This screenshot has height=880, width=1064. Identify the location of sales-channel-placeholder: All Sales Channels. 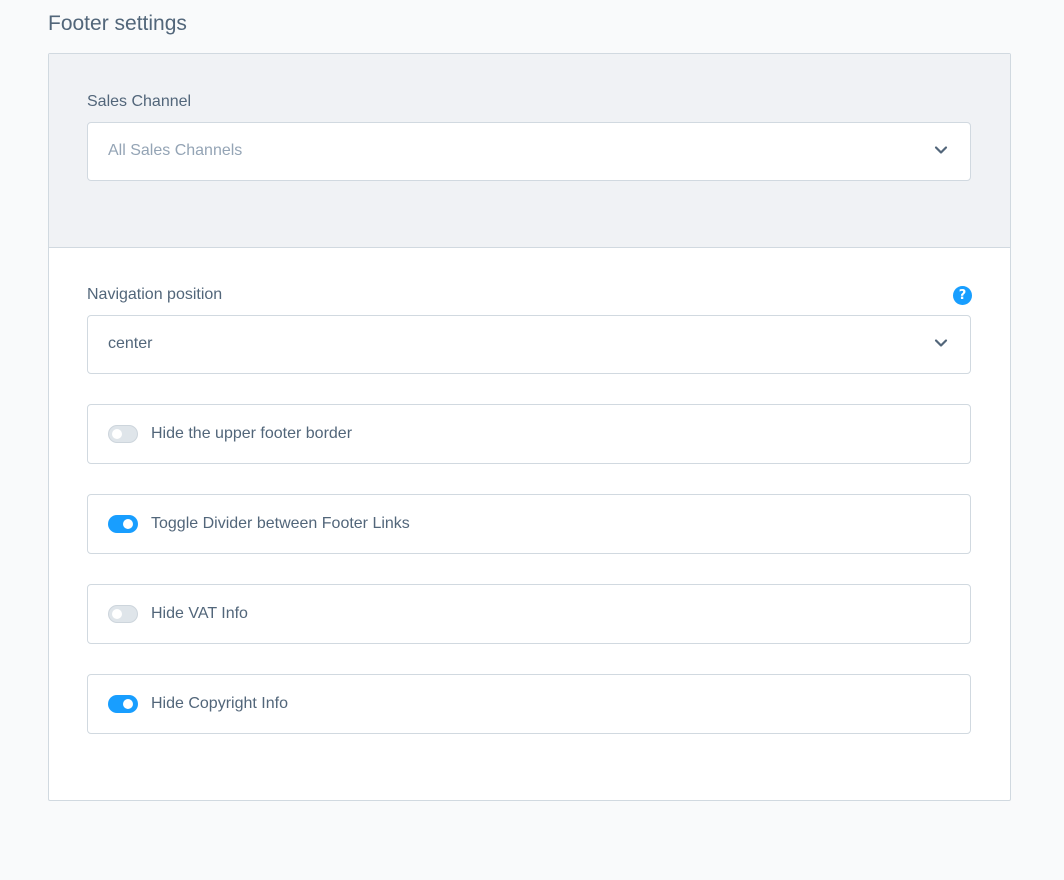
(175, 150).